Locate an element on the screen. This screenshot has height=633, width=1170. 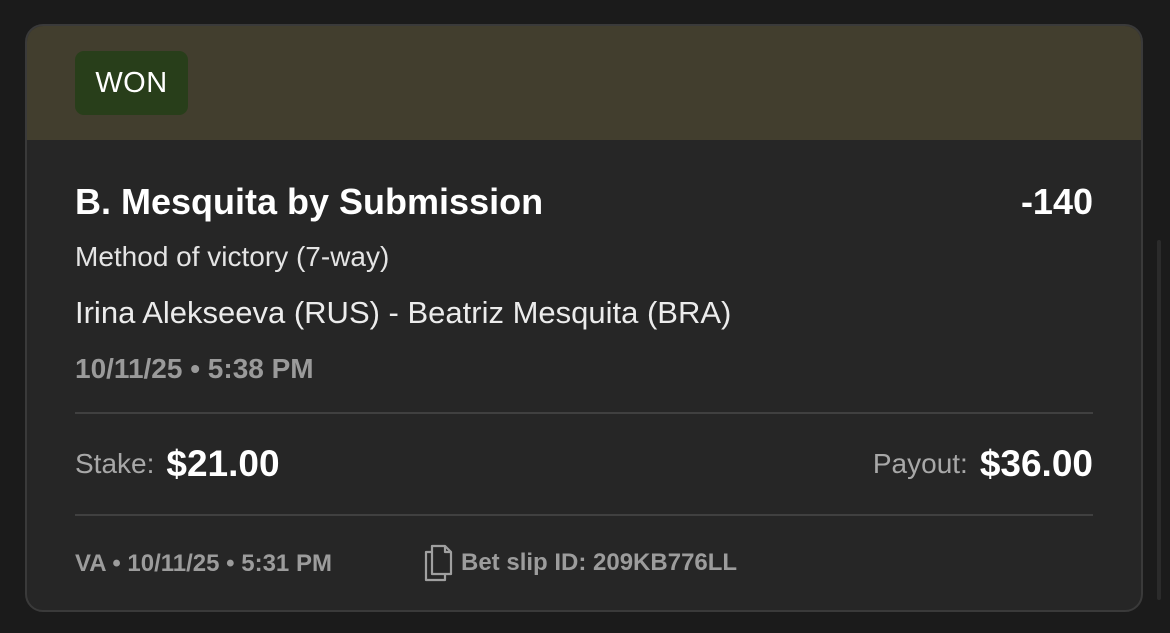
status-badge: WON is located at coordinates (131, 83).